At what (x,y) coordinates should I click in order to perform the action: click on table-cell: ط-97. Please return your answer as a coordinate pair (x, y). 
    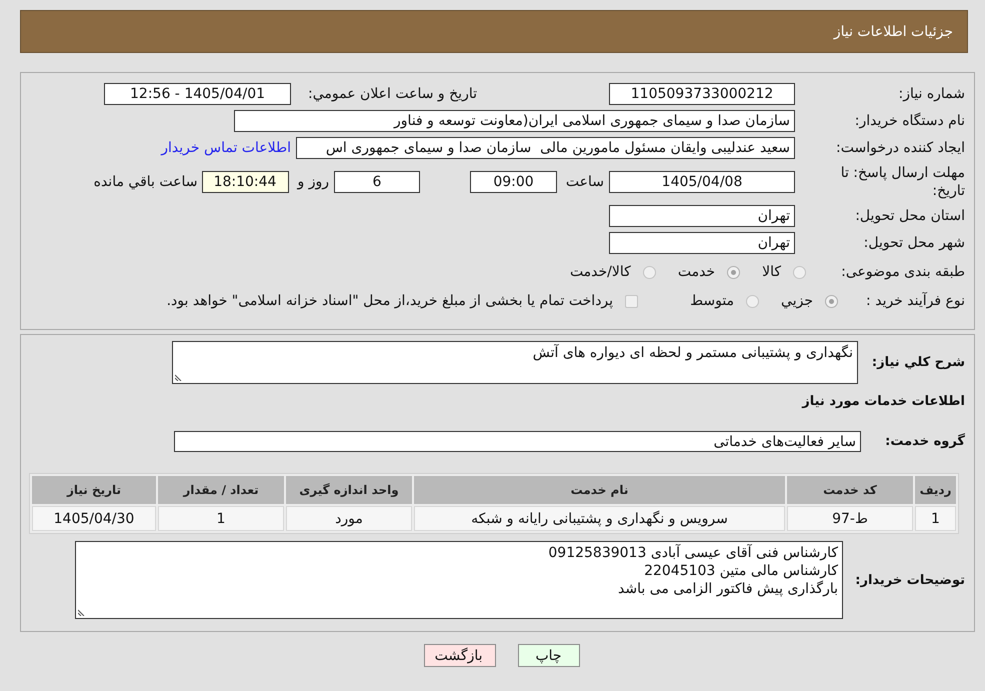
    Looking at the image, I should click on (850, 518).